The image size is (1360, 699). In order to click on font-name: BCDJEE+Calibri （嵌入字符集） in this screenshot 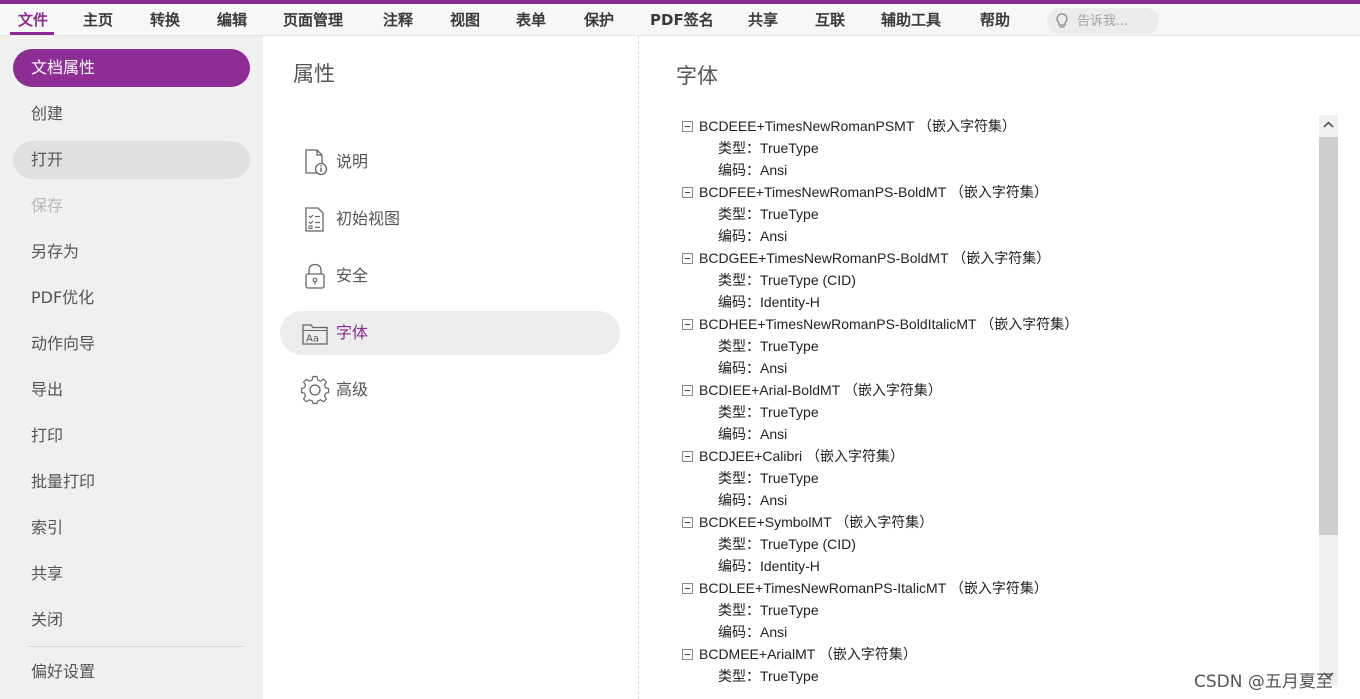, I will do `click(801, 456)`.